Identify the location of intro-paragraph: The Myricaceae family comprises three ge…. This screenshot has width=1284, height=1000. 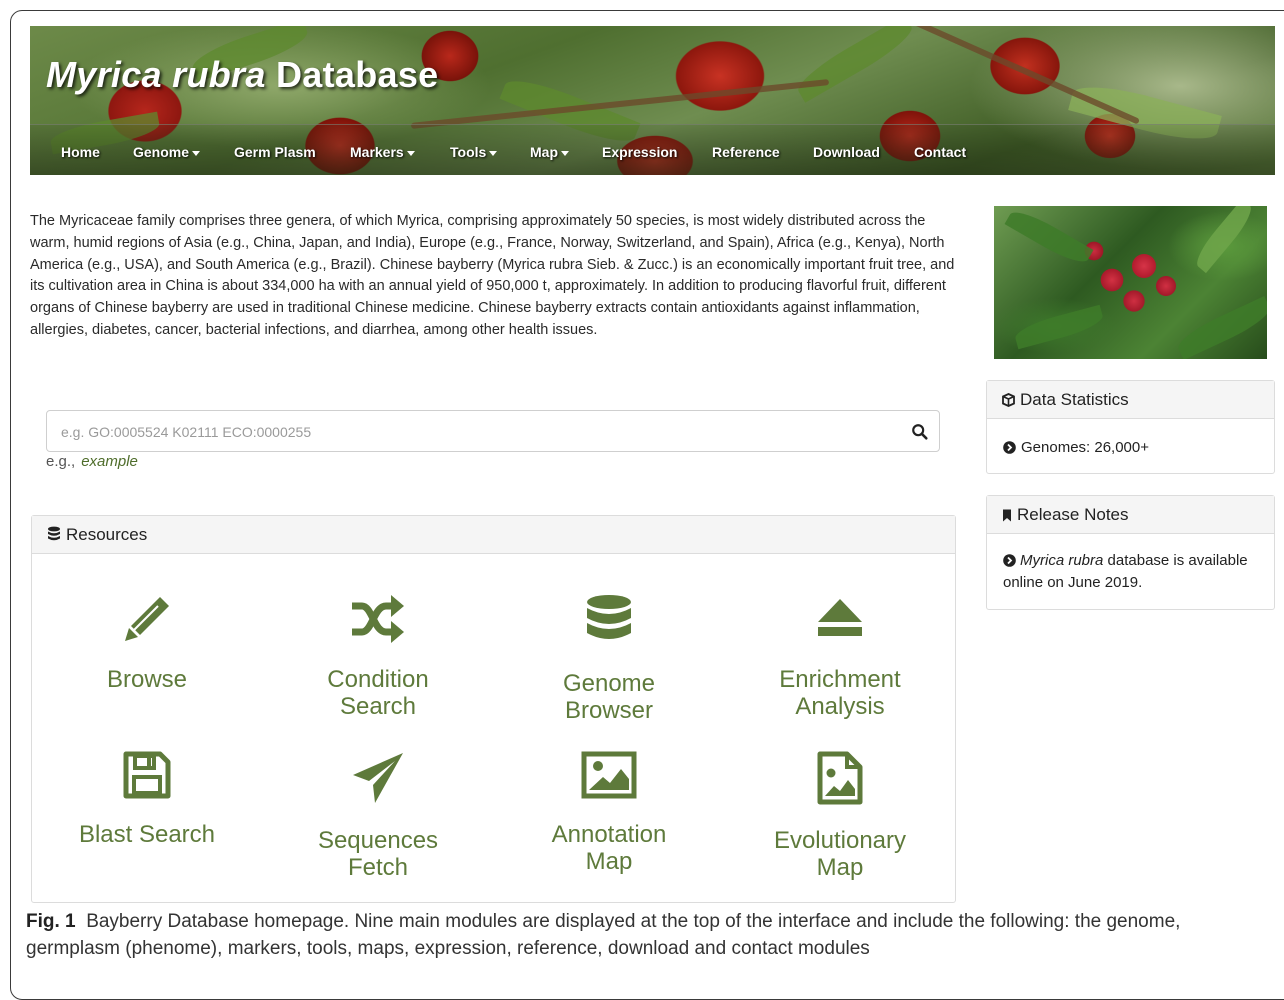
(492, 275).